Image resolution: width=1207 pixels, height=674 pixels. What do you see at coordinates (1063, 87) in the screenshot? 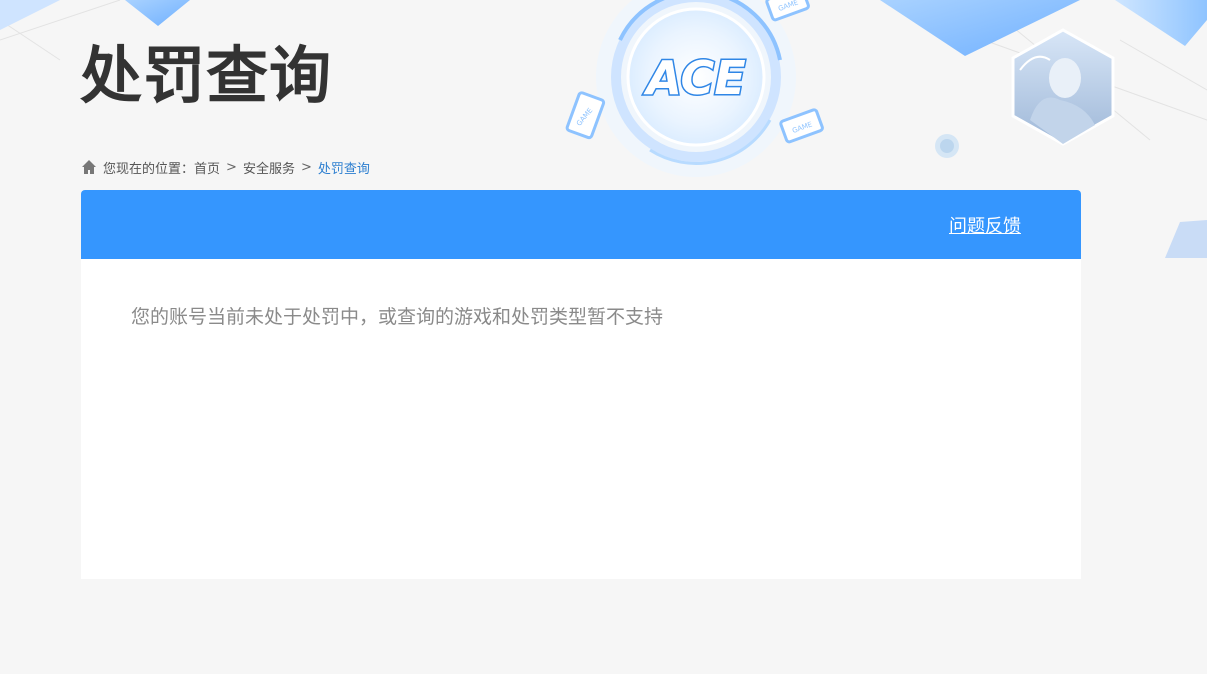
I see `character-avatar` at bounding box center [1063, 87].